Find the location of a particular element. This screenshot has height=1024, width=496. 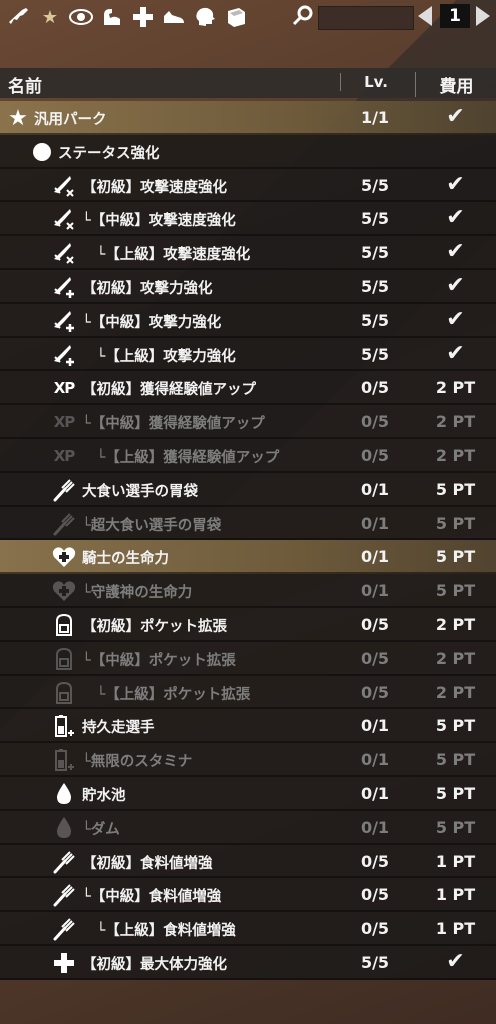

search-icon is located at coordinates (303, 16).